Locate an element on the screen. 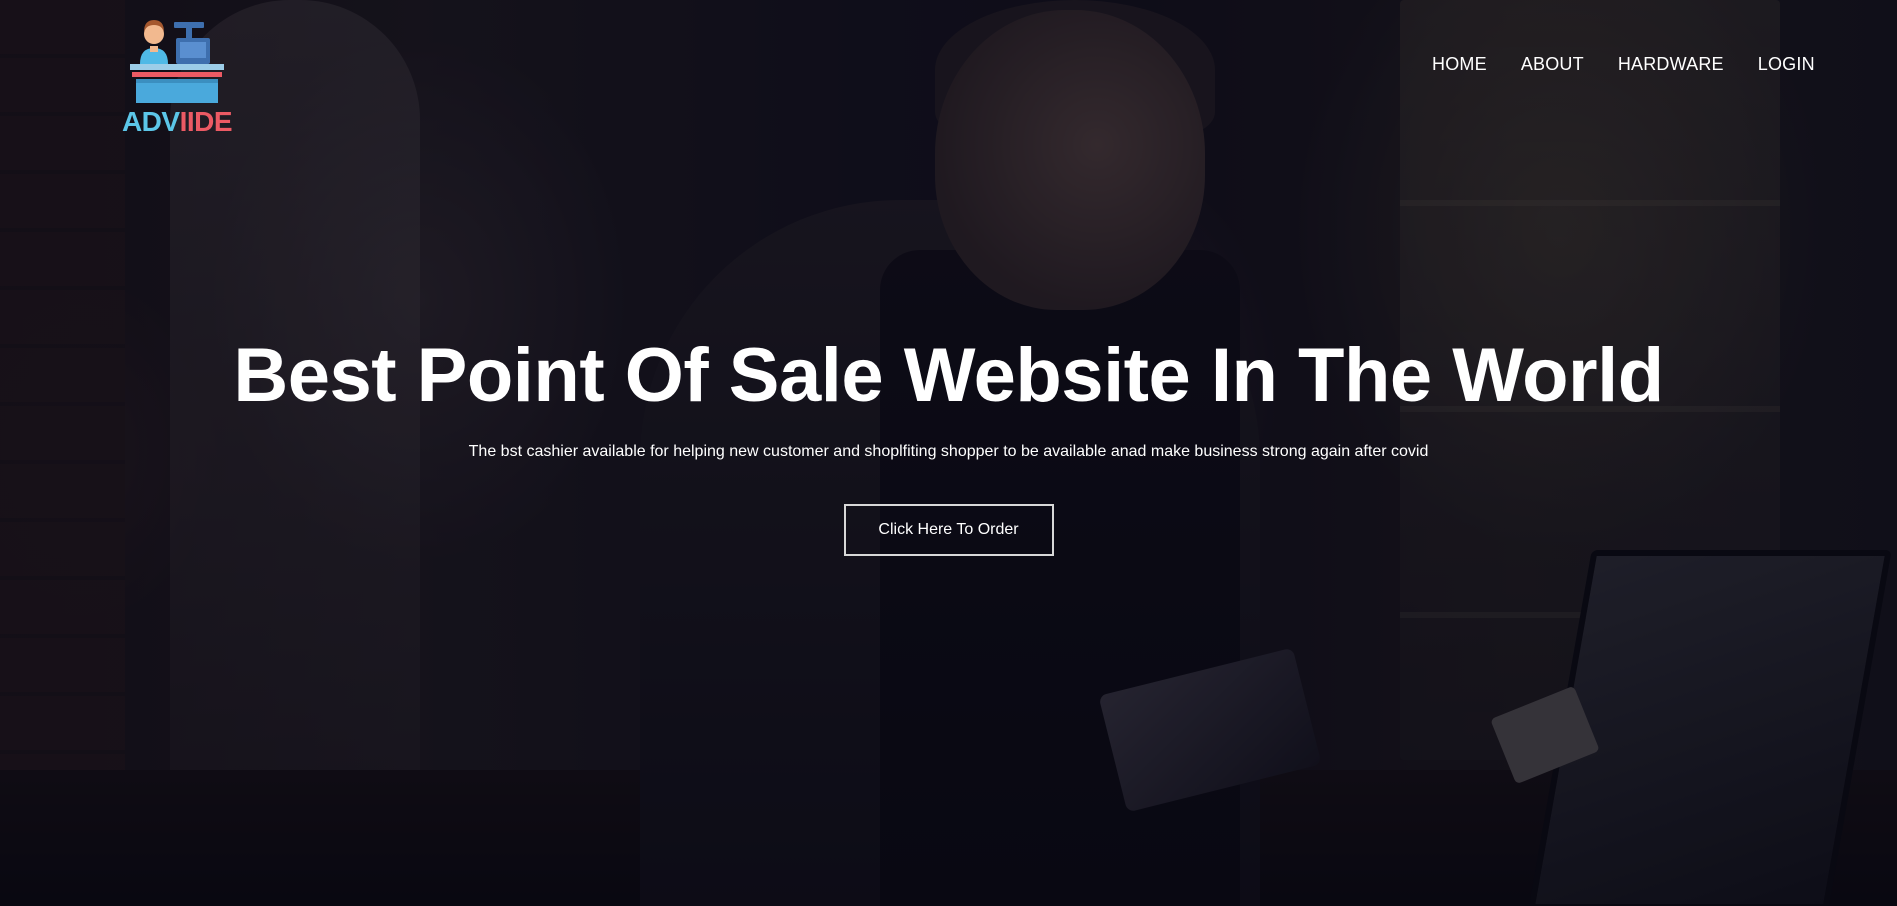 This screenshot has height=906, width=1897. nav-link-hardware: HARDWARE is located at coordinates (1671, 64).